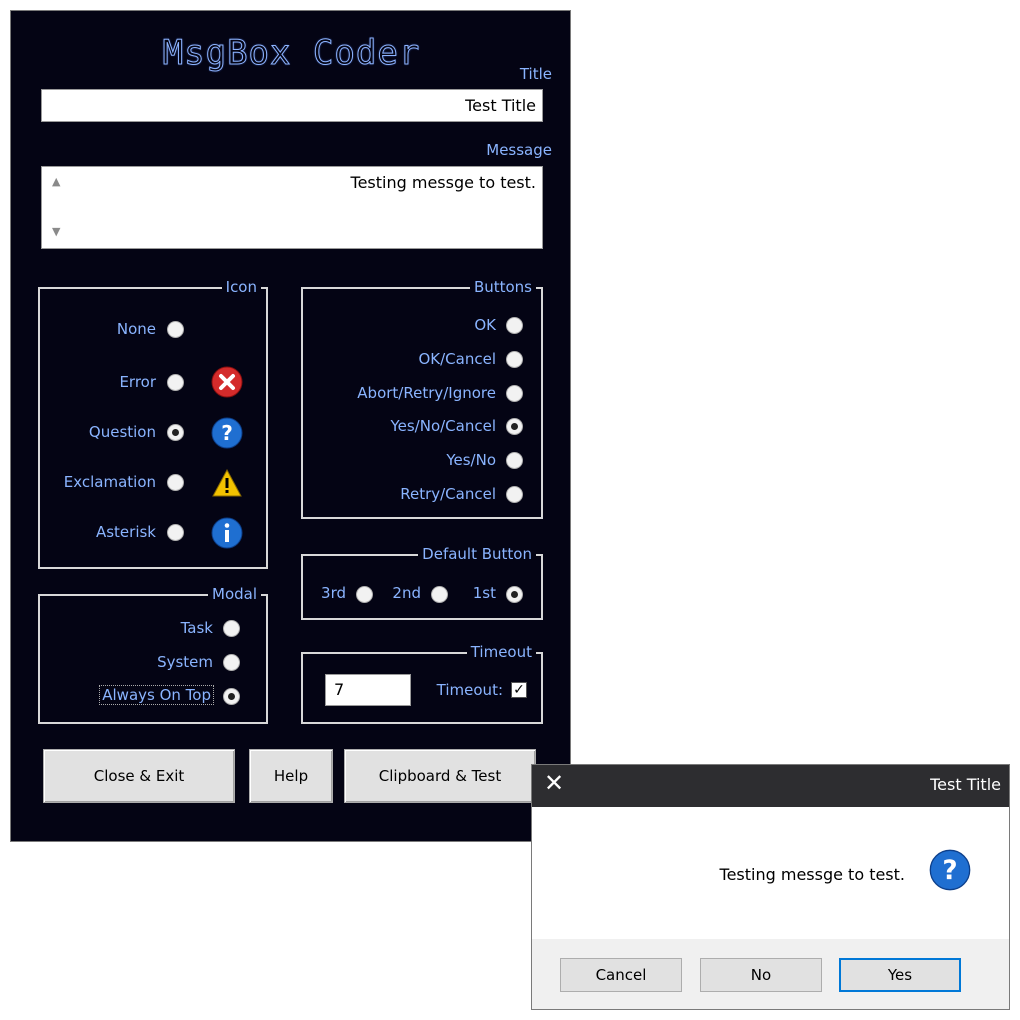 The image size is (1020, 1020). Describe the element at coordinates (231, 696) in the screenshot. I see `modal-option-alwaysontop-radio` at that location.